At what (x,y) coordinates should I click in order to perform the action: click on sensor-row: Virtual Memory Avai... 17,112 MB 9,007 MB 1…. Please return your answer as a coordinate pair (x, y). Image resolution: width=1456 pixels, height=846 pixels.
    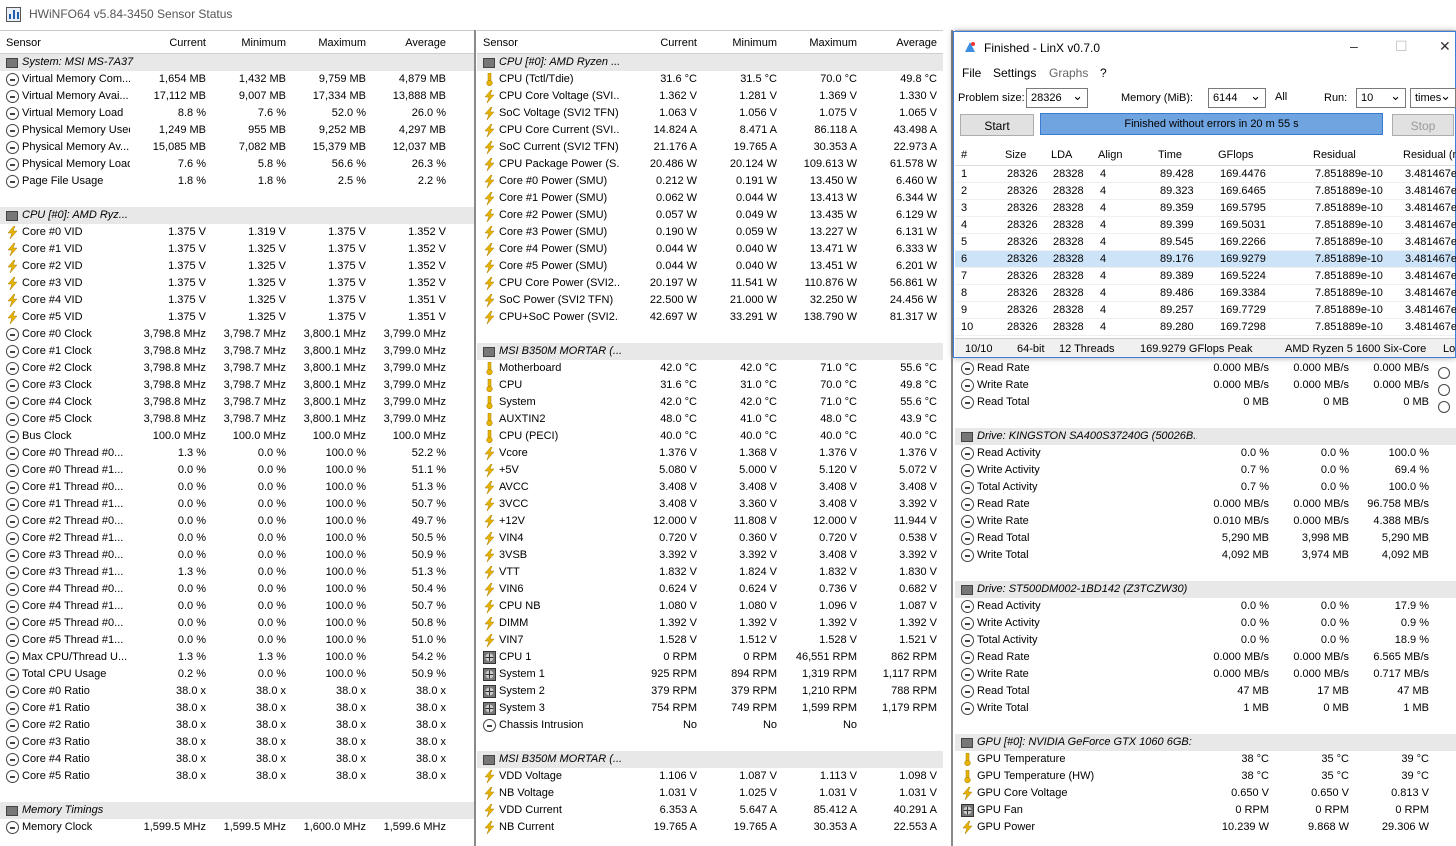
    Looking at the image, I should click on (237, 96).